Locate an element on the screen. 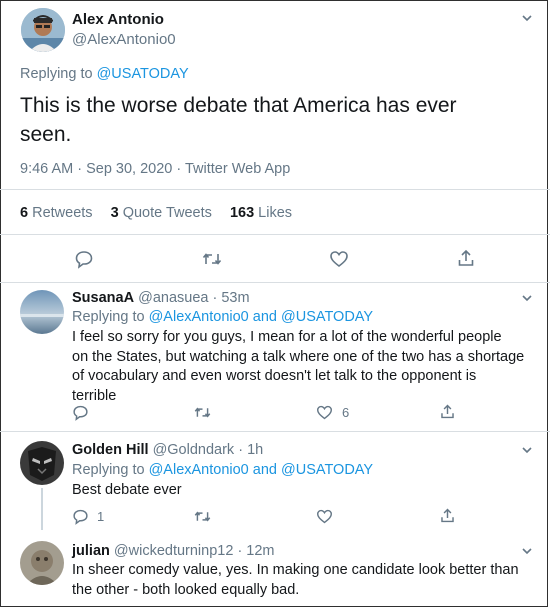 This screenshot has width=550, height=609. reply-author-name: Golden Hill is located at coordinates (110, 450).